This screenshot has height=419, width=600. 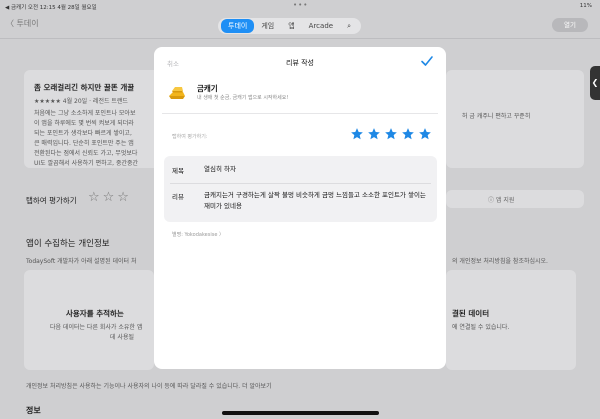 I want to click on tab-segment: 투데이 게임 앱 Arcade ⌕, so click(x=289, y=26).